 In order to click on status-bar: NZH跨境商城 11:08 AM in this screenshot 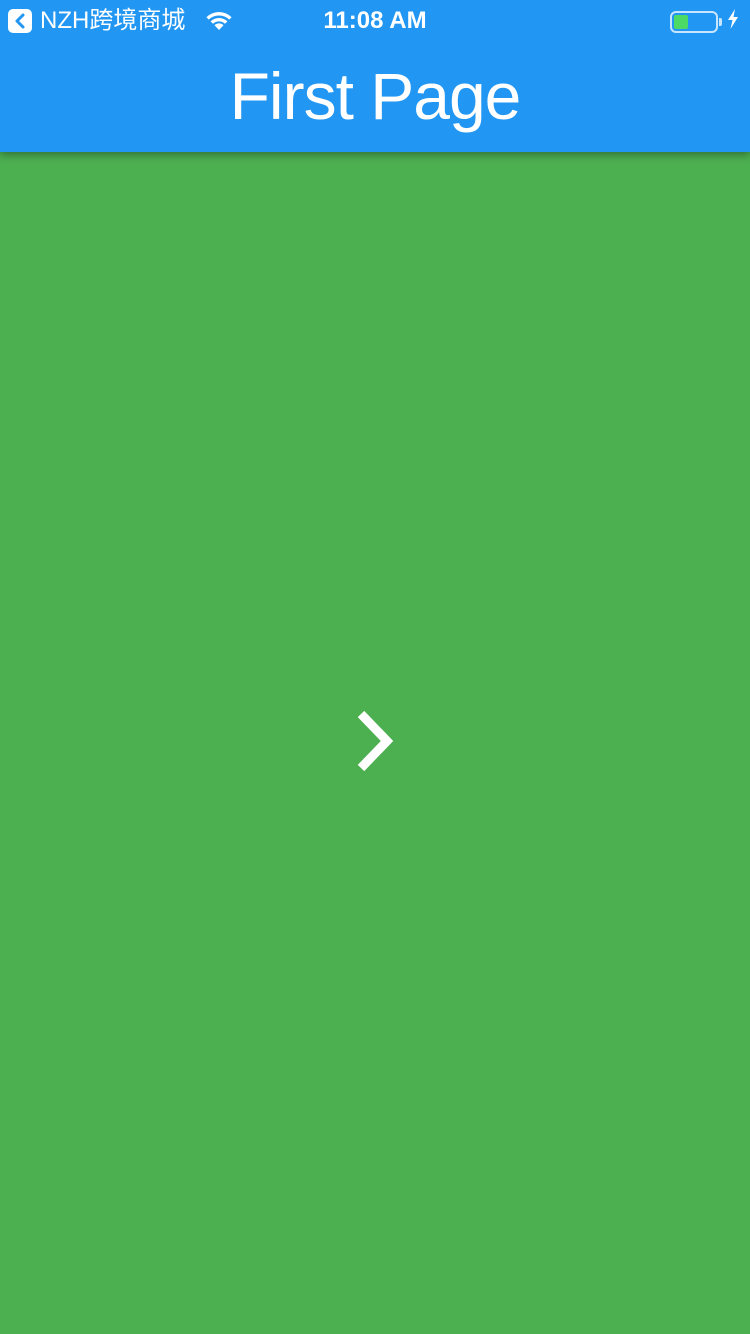, I will do `click(375, 20)`.